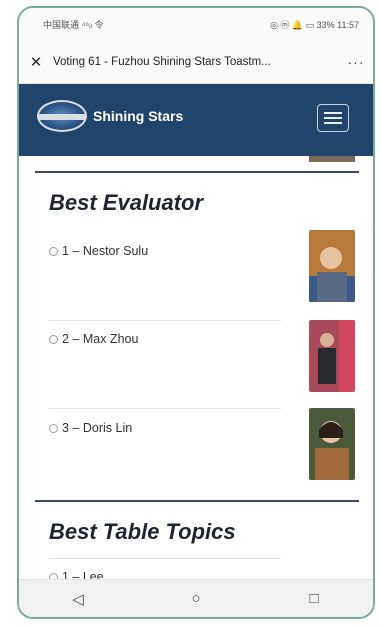  I want to click on candidate-photo-partial, so click(332, 159).